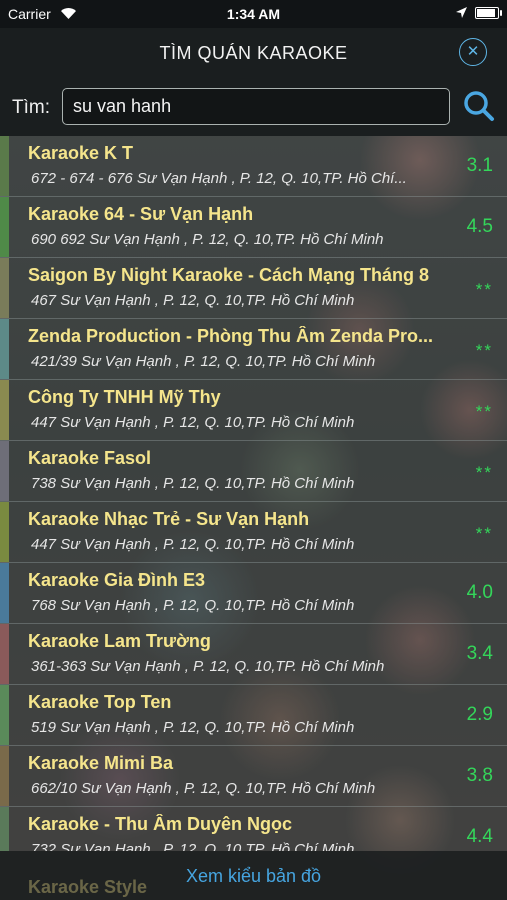  I want to click on result-rating: 2.9, so click(479, 714).